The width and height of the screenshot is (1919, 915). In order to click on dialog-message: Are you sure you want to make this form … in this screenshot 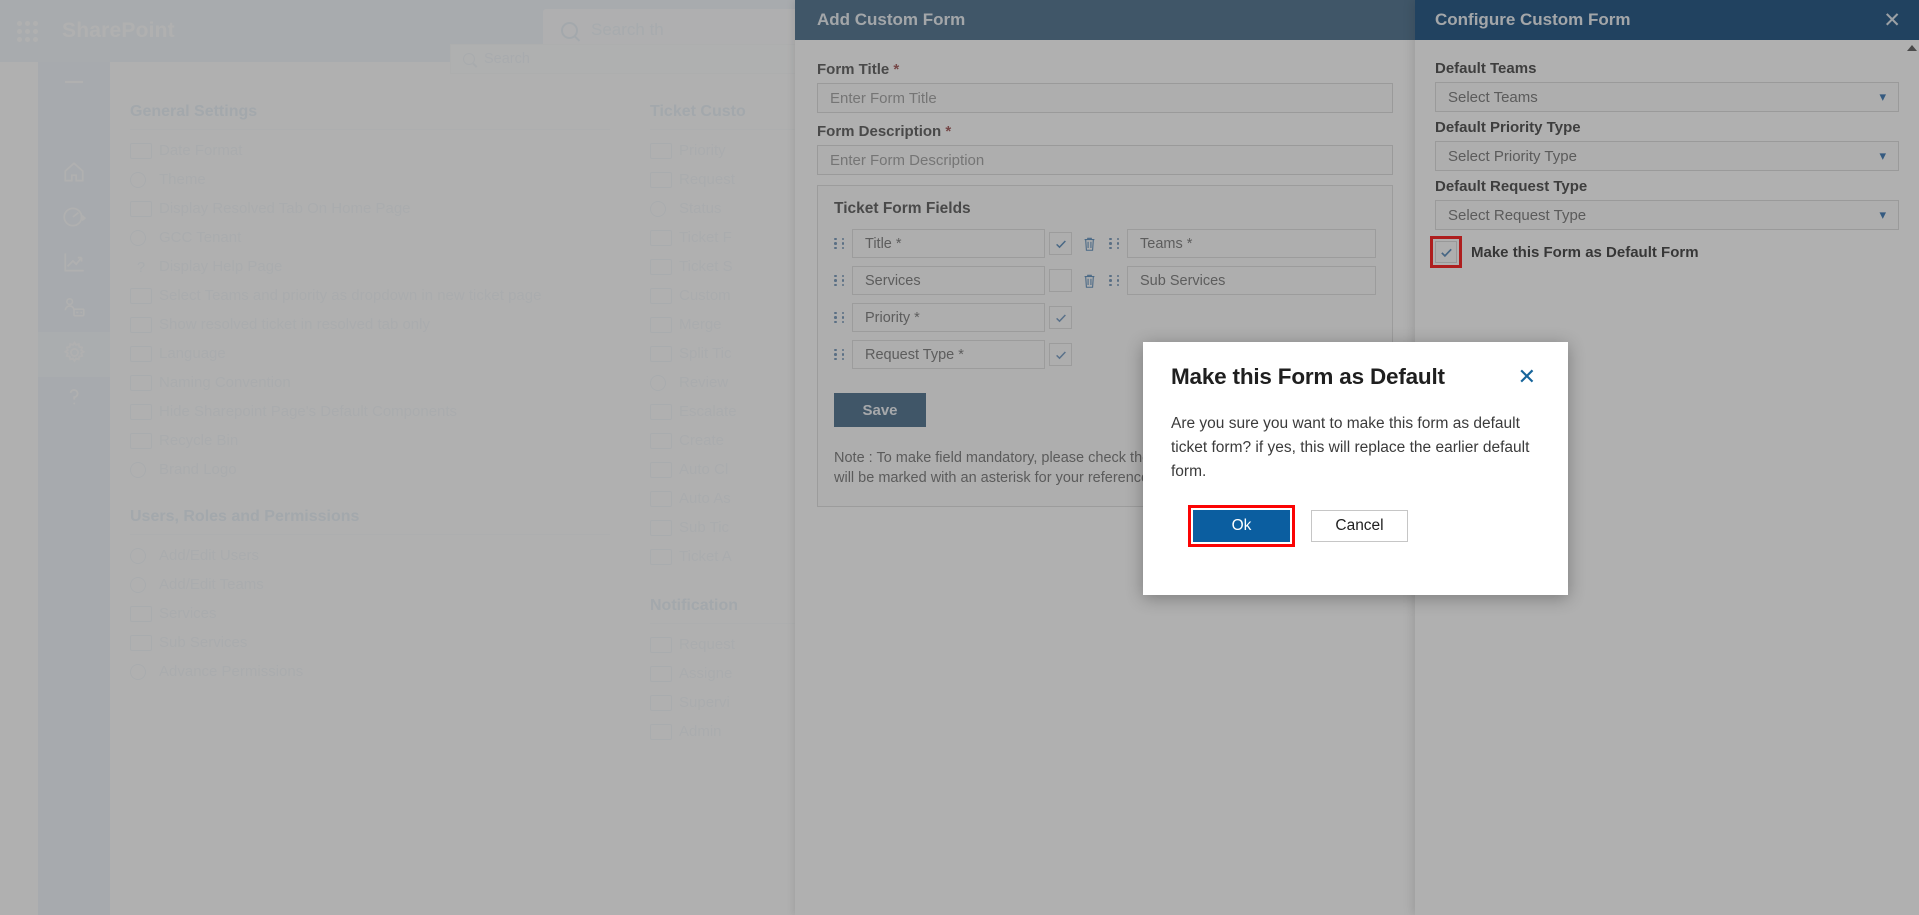, I will do `click(1350, 448)`.